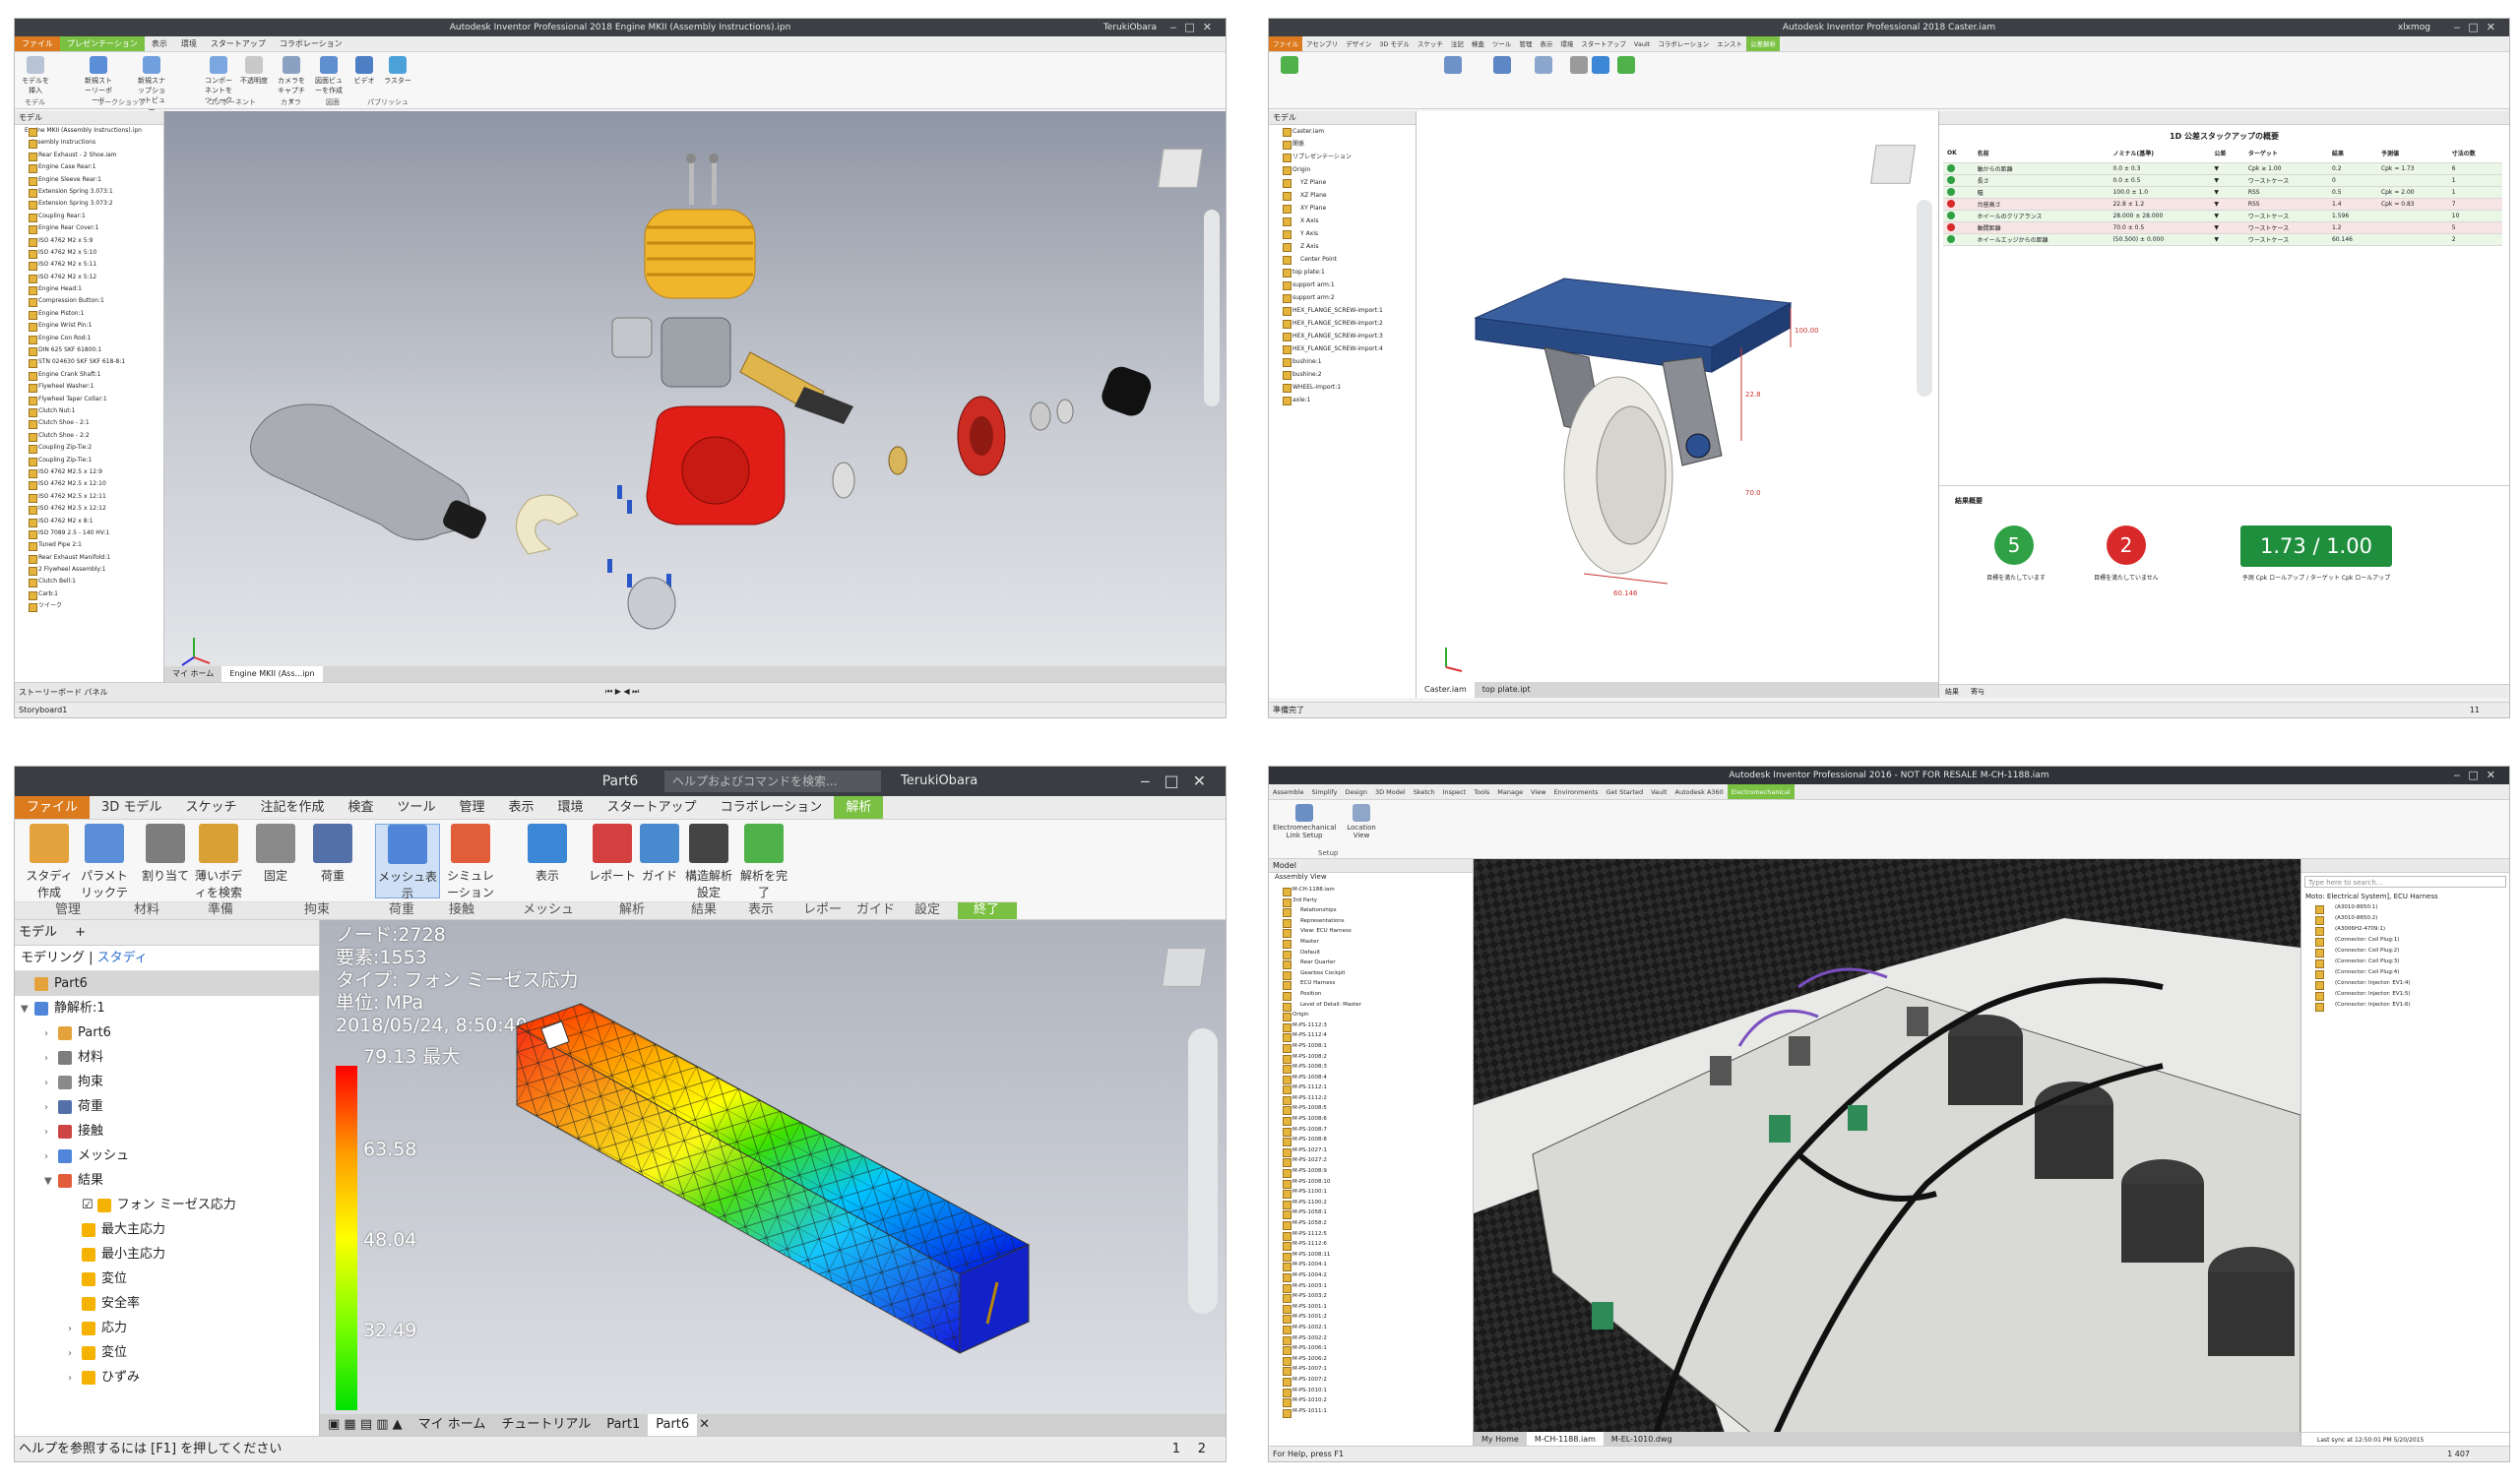 This screenshot has height=1484, width=2520. I want to click on harness-node: (Connector: Coil Plug:2), so click(2405, 952).